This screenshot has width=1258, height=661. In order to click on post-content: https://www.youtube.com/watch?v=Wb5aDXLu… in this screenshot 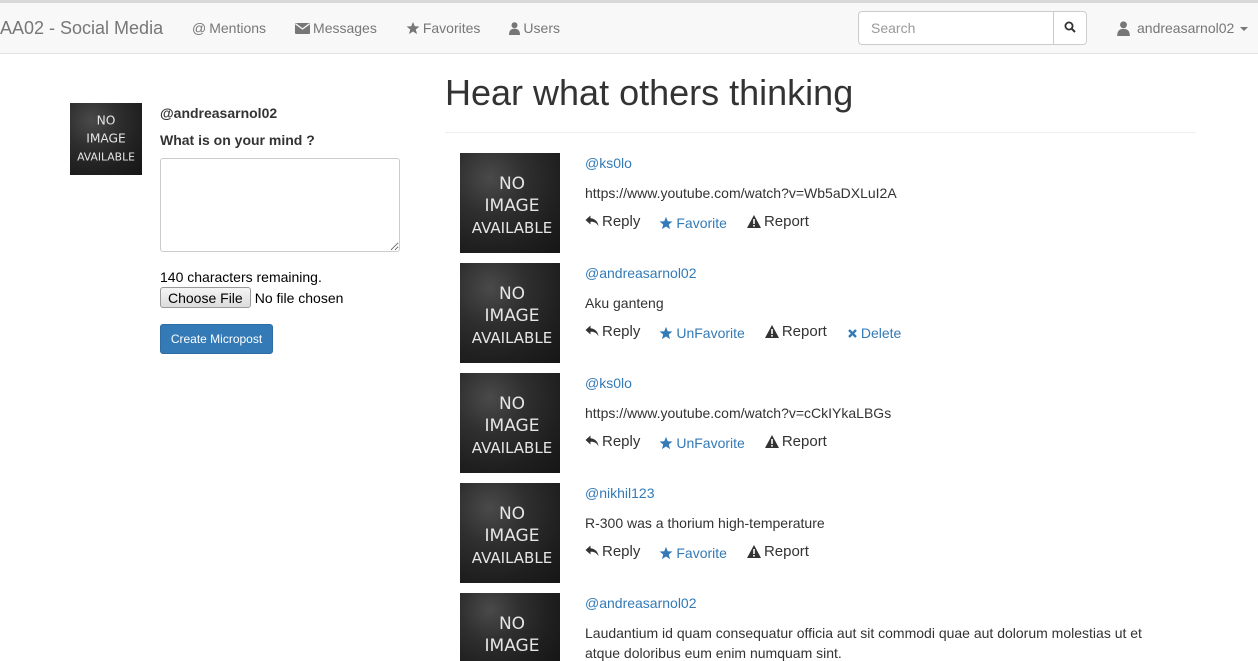, I will do `click(741, 193)`.